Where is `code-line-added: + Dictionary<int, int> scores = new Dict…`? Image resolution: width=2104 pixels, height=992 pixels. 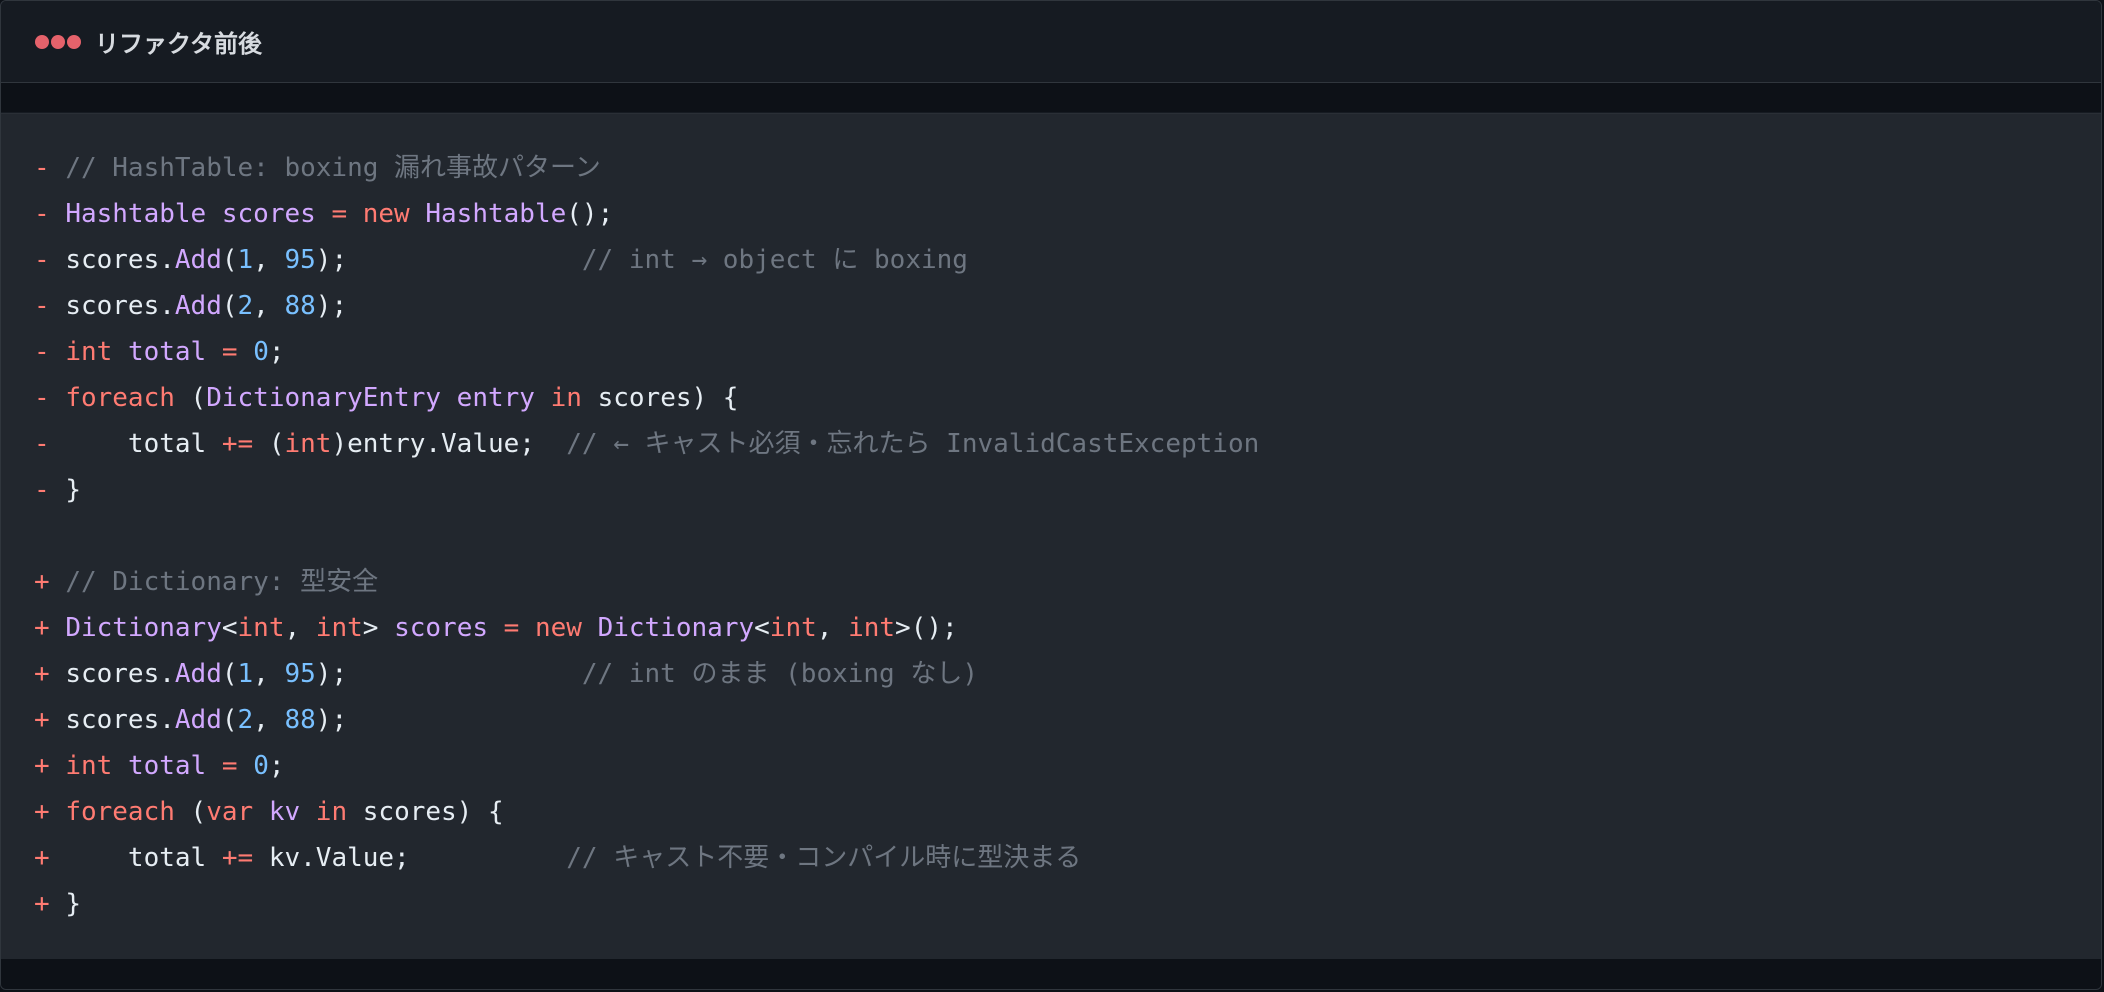
code-line-added: + Dictionary<int, int> scores = new Dict… is located at coordinates (1067, 628).